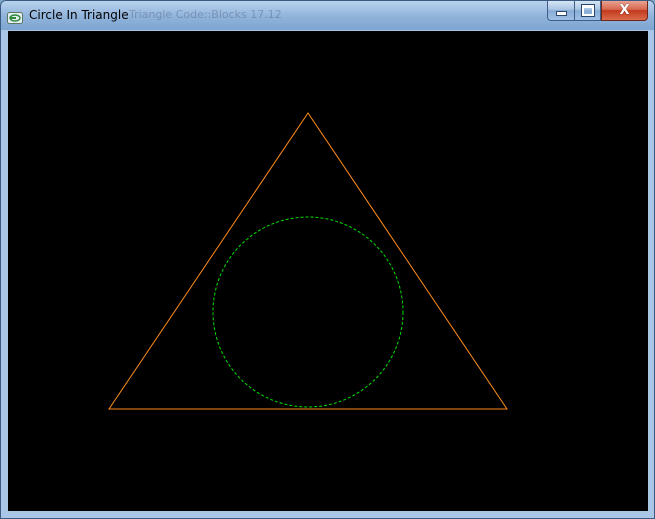 Image resolution: width=655 pixels, height=519 pixels. I want to click on maximize-button, so click(587, 11).